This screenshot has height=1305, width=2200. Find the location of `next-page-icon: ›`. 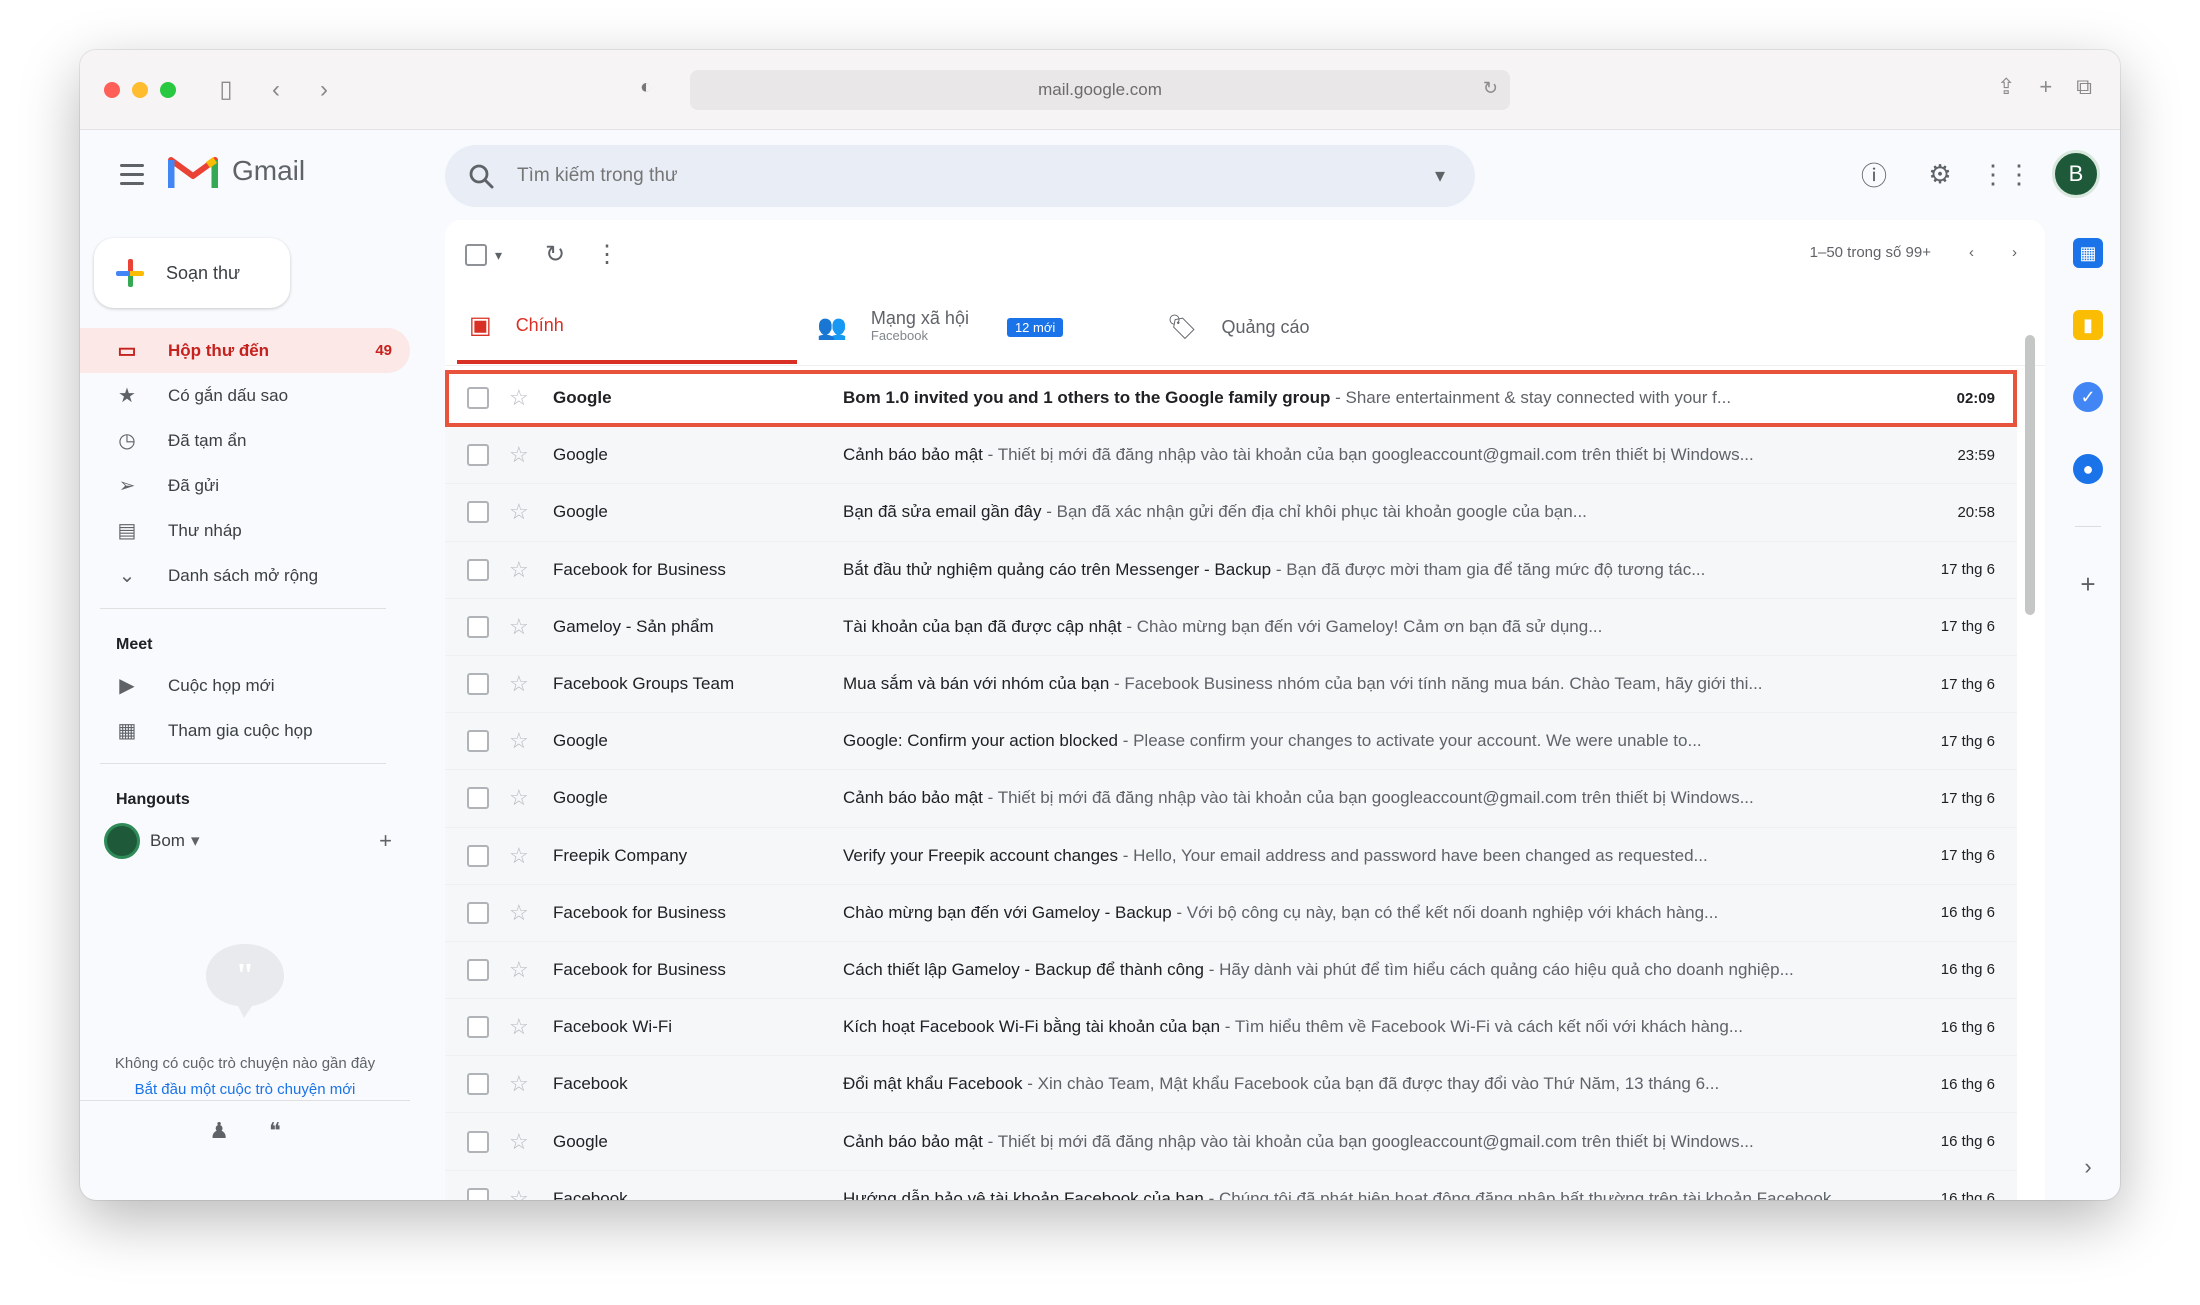

next-page-icon: › is located at coordinates (2014, 252).